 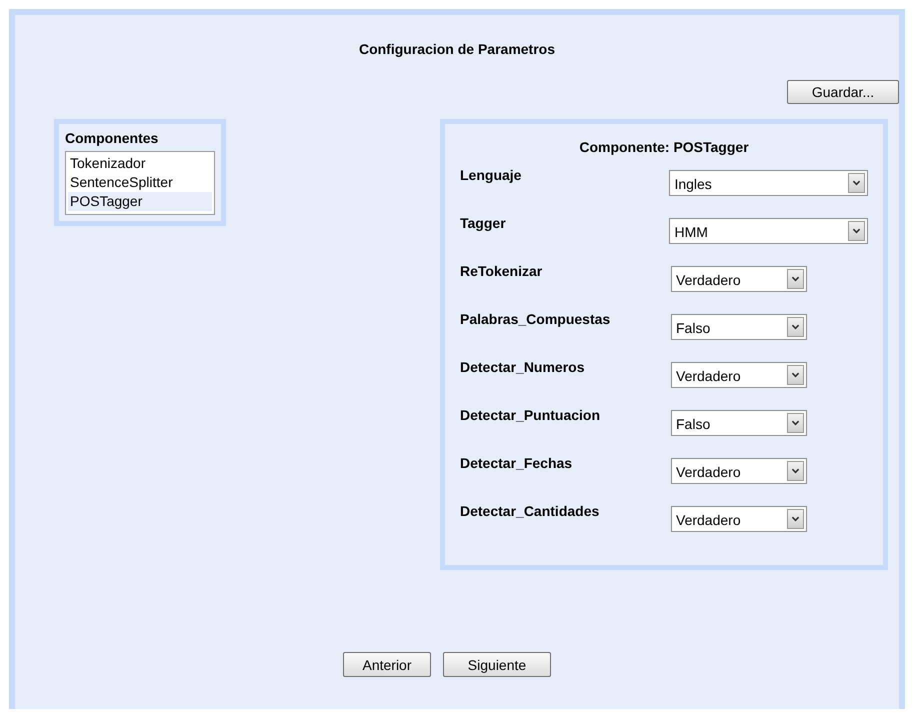 What do you see at coordinates (140, 201) in the screenshot?
I see `list-item: POSTagger` at bounding box center [140, 201].